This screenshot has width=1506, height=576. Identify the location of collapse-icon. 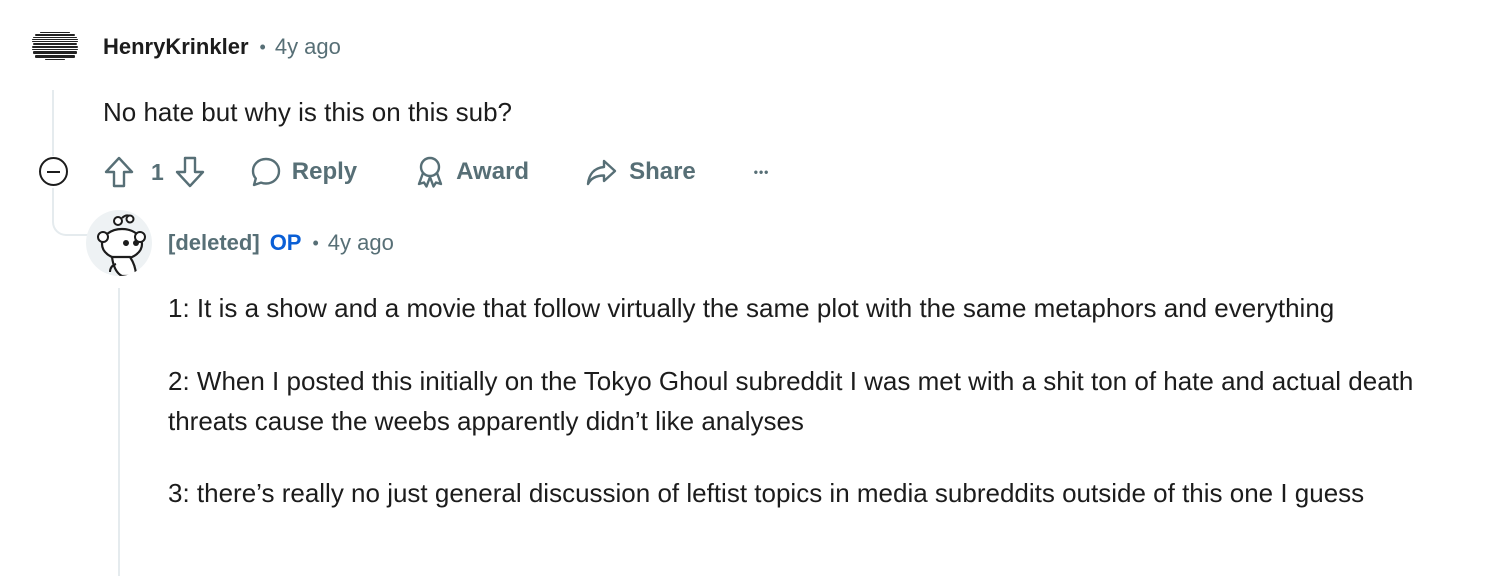
(53, 171).